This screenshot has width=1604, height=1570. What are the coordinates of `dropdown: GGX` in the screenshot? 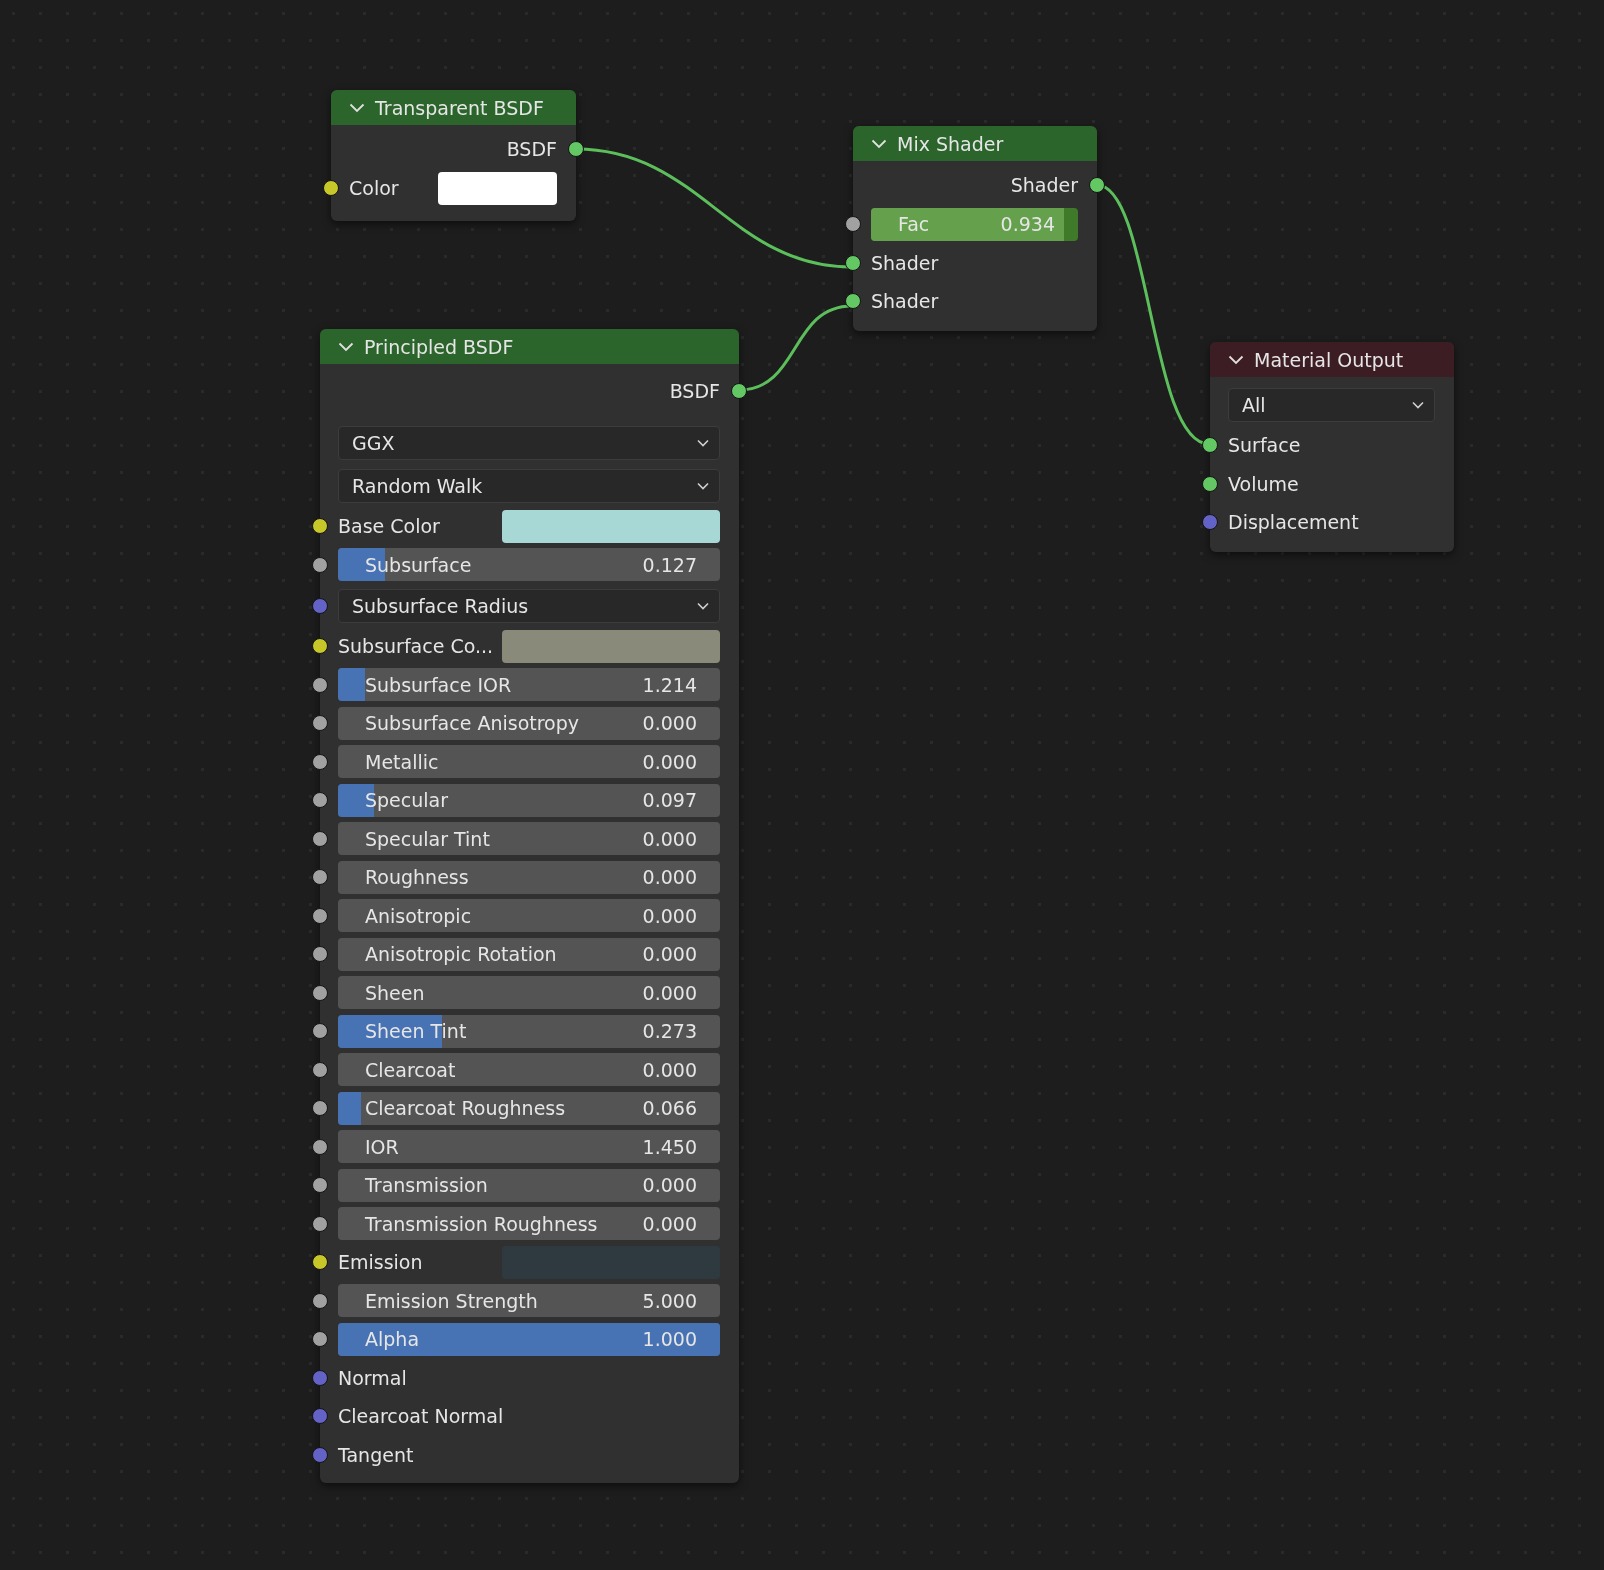 It's located at (529, 442).